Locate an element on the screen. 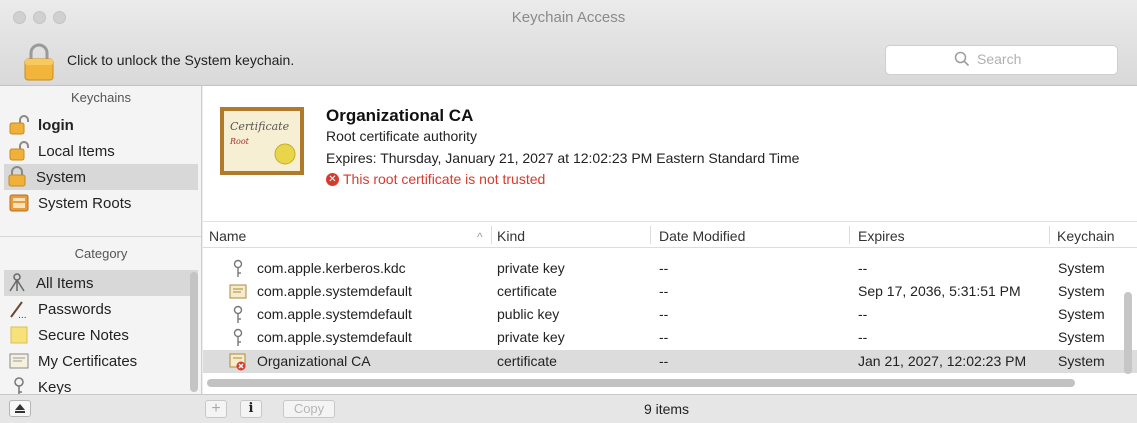  sidebar-item-login: login is located at coordinates (101, 125).